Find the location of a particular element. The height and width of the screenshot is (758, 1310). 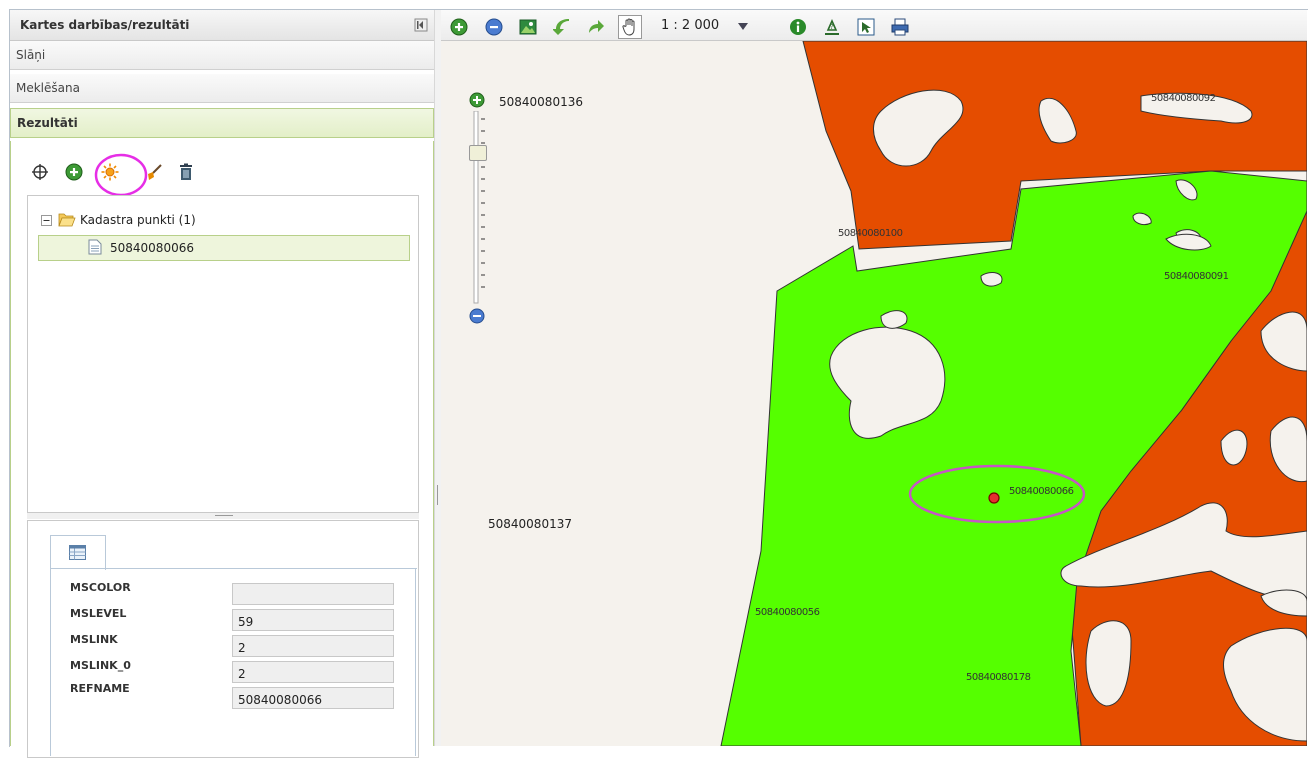

accordion-search-label: Meklēšana is located at coordinates (48, 88).